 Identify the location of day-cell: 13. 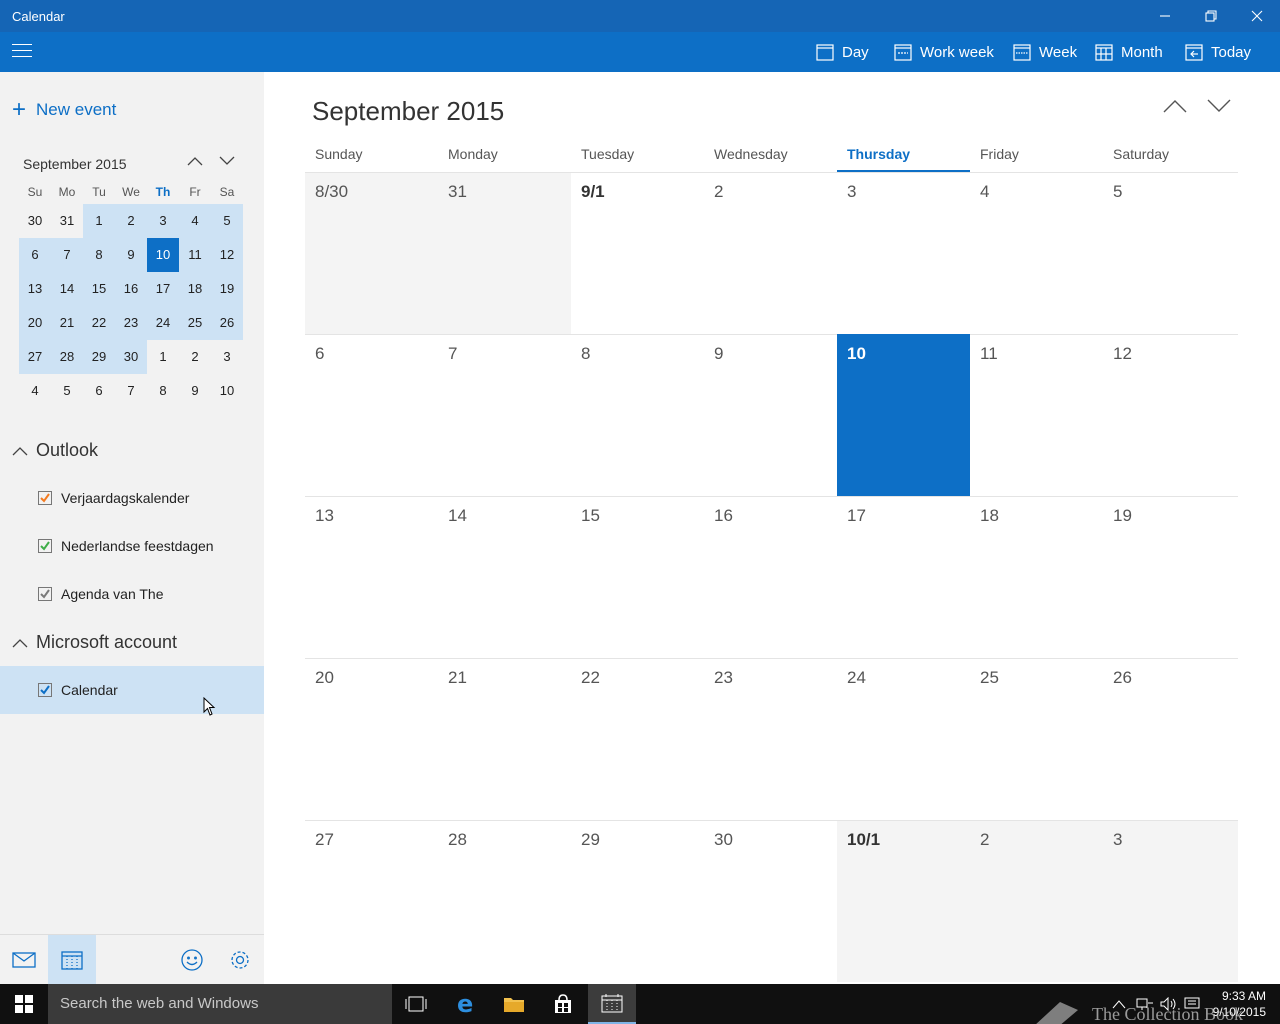
(371, 577).